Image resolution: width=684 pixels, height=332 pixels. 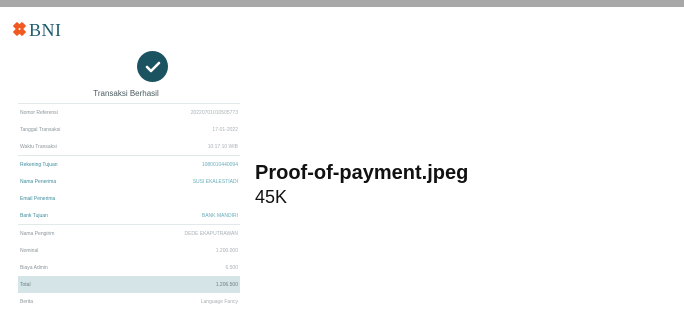 I want to click on receipt-row: Biaya Admin 6.500, so click(x=129, y=267).